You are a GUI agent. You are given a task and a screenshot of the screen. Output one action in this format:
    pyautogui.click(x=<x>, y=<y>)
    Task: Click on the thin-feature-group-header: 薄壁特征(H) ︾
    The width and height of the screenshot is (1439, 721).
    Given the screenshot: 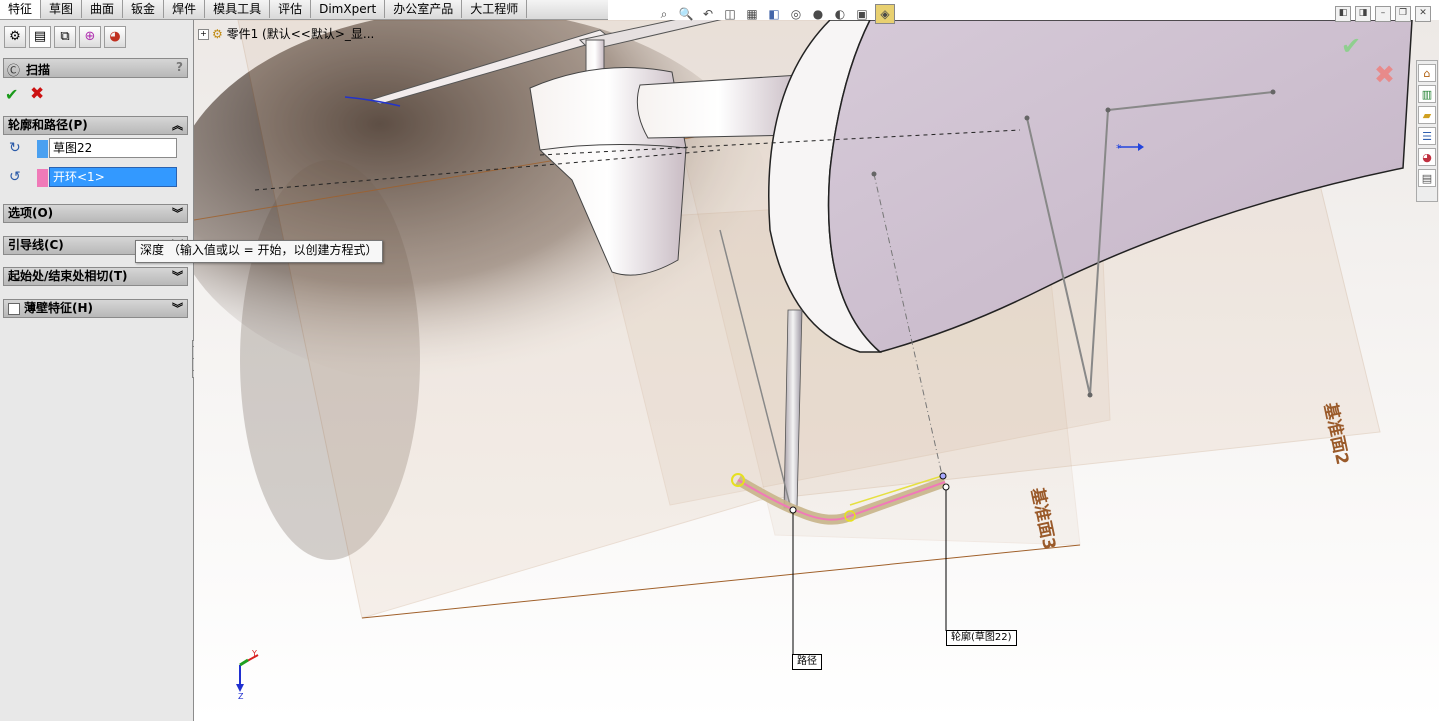 What is the action you would take?
    pyautogui.click(x=95, y=308)
    